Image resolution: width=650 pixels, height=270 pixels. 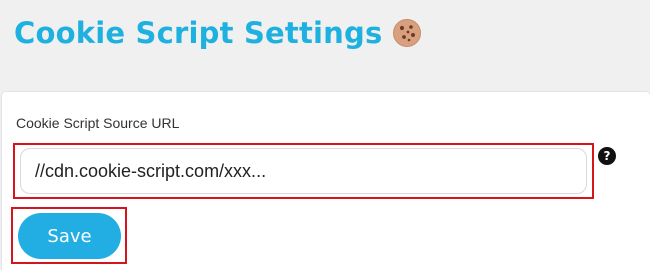 I want to click on save-button: Save, so click(x=69, y=236).